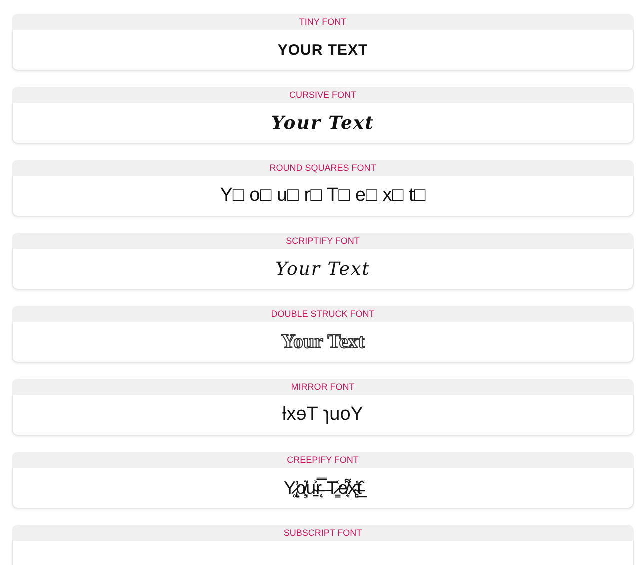 The width and height of the screenshot is (640, 565). Describe the element at coordinates (323, 314) in the screenshot. I see `font-title: DOUBLE STRUCK FONT` at that location.